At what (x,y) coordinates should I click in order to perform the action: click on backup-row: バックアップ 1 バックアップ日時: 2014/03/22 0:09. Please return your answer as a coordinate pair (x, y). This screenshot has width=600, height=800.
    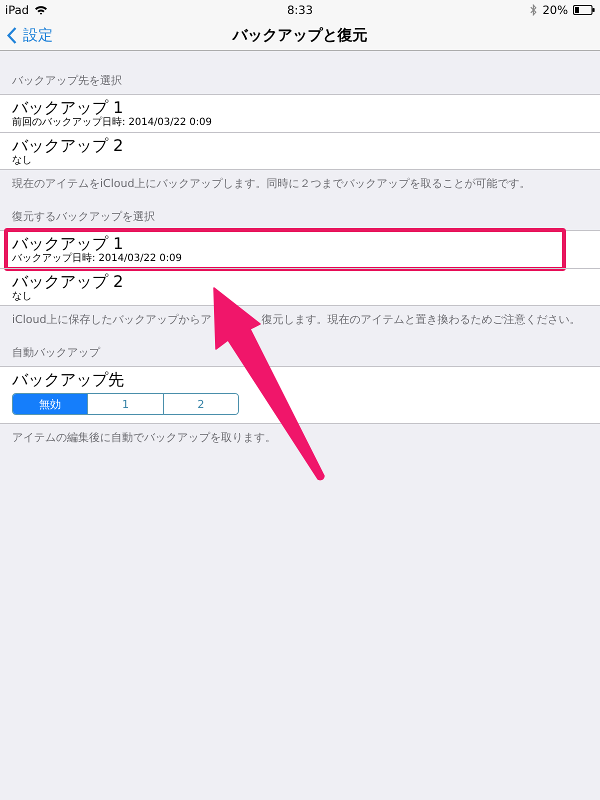
    Looking at the image, I should click on (300, 249).